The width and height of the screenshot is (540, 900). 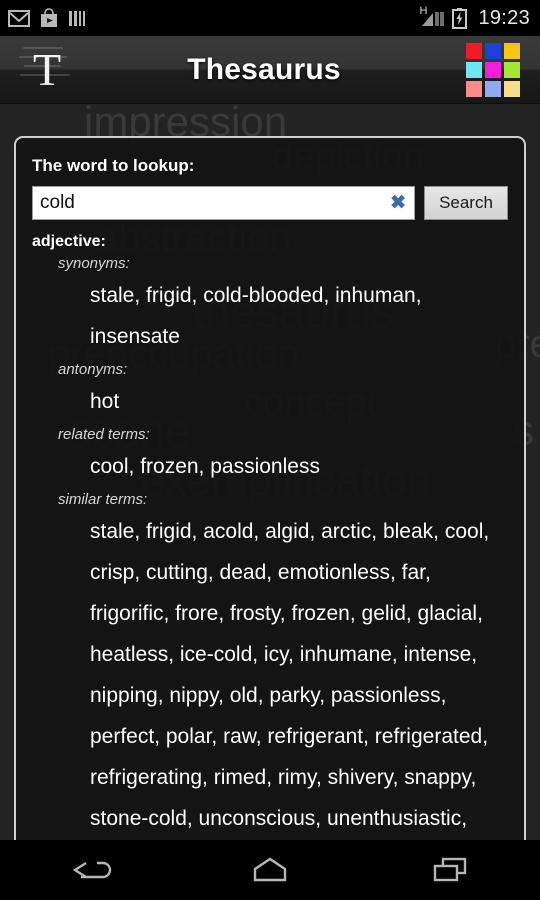 I want to click on back-button, so click(x=90, y=870).